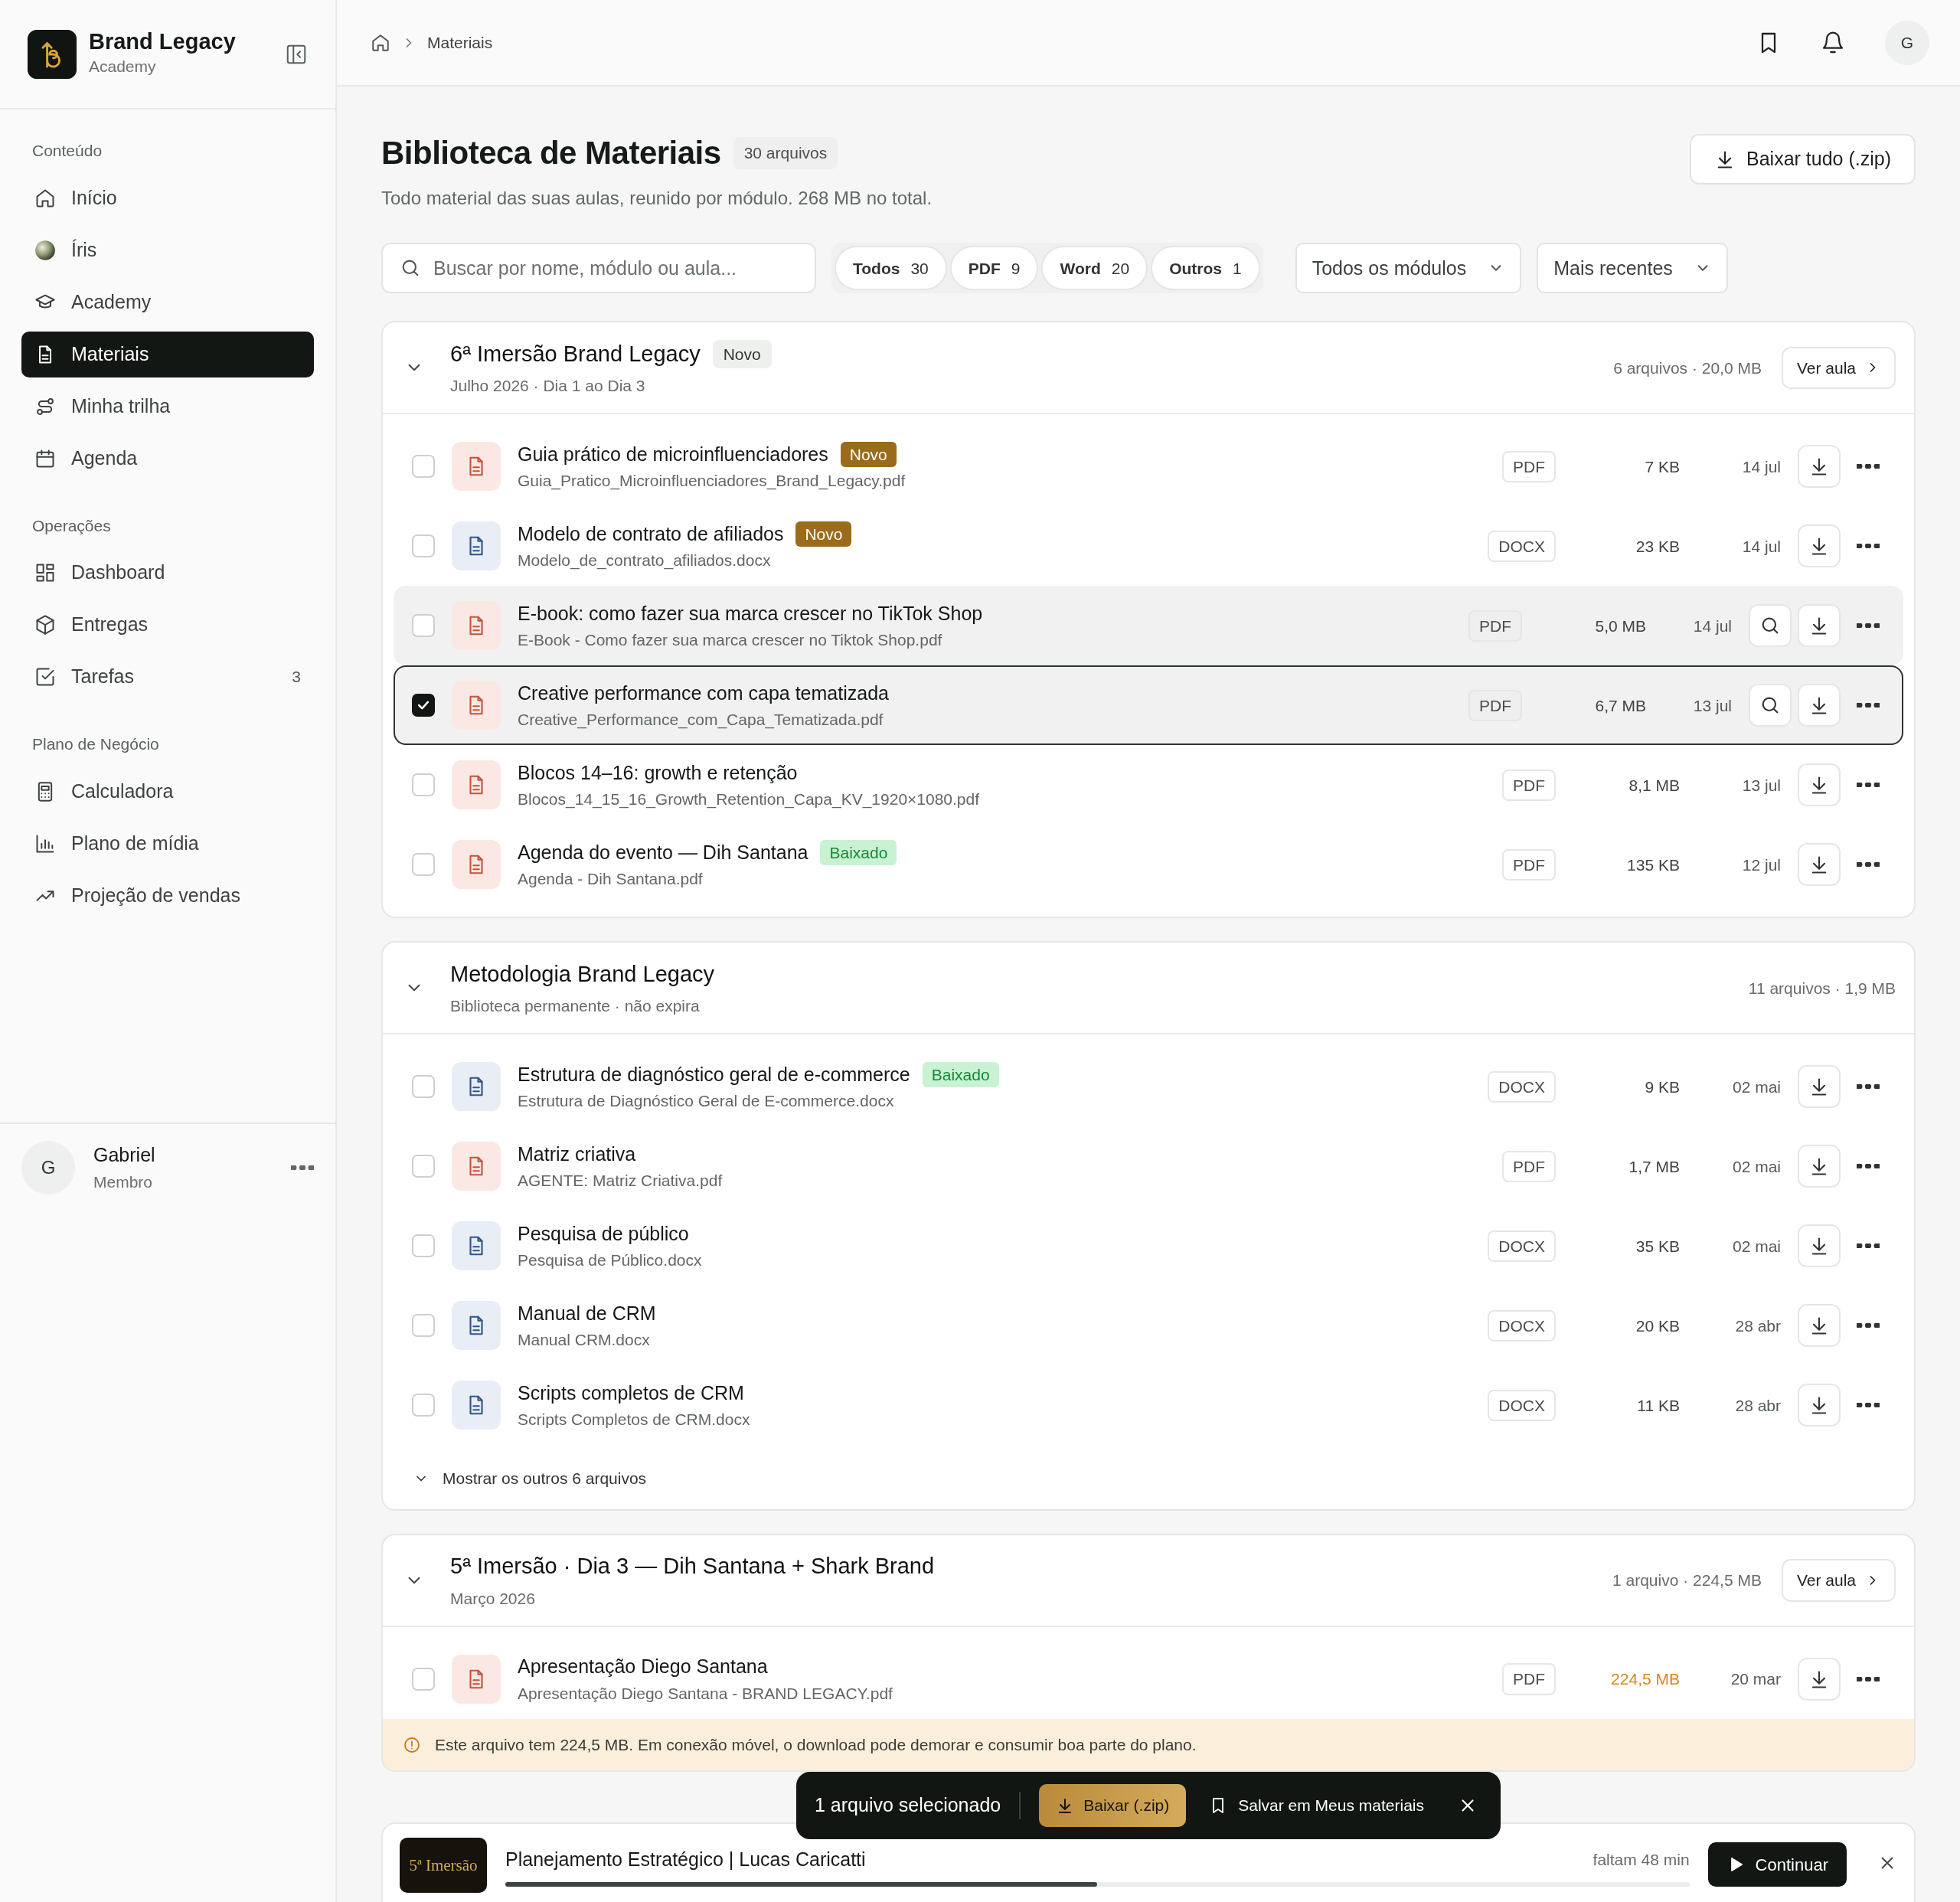 The image size is (1960, 1902). Describe the element at coordinates (167, 302) in the screenshot. I see `nav-item: Academy` at that location.